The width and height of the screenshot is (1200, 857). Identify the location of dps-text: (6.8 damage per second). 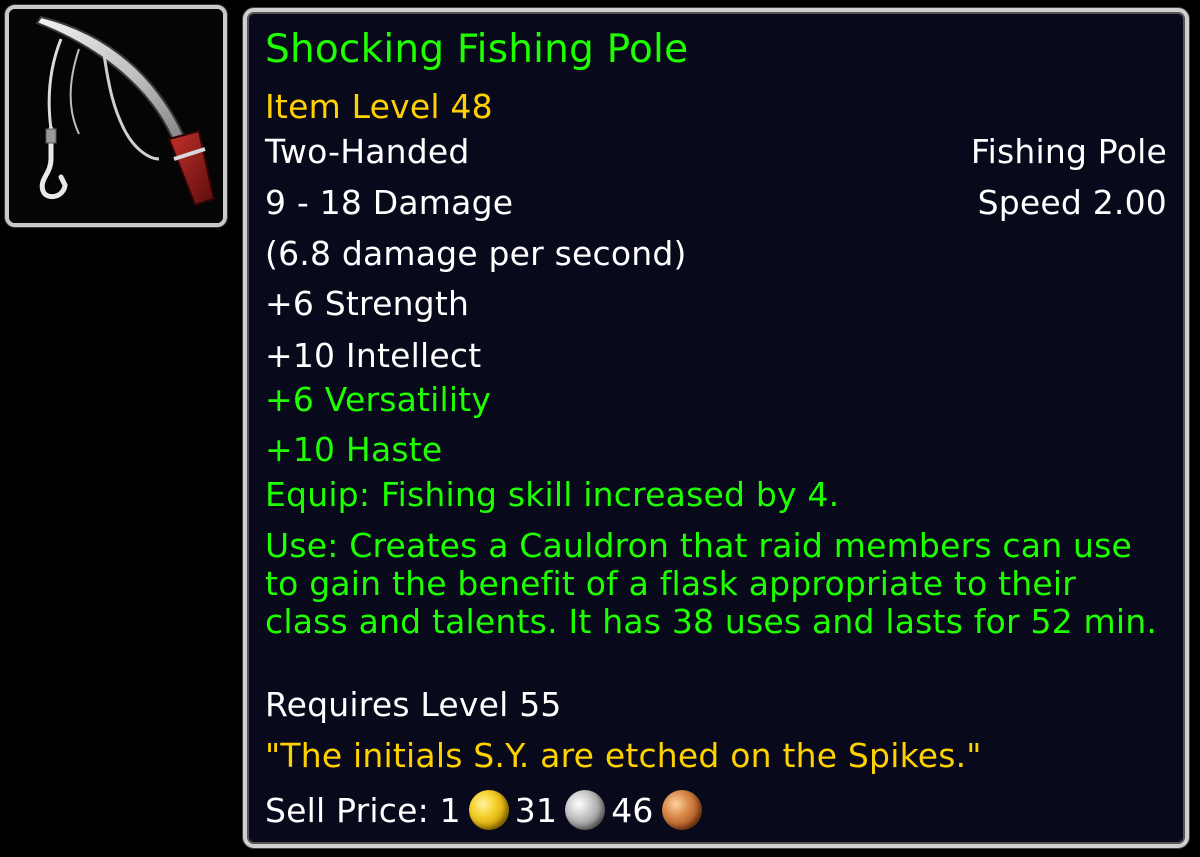
(476, 253).